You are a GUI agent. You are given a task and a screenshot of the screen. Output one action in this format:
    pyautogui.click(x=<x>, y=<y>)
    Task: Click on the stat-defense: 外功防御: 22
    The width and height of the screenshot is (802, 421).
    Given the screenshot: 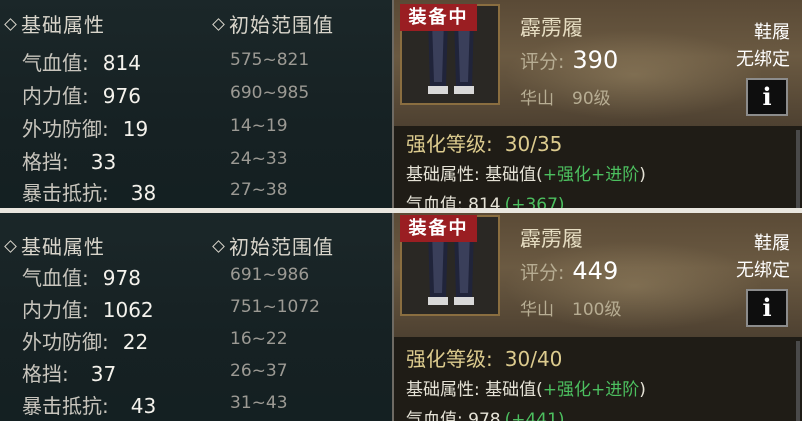 What is the action you would take?
    pyautogui.click(x=85, y=342)
    